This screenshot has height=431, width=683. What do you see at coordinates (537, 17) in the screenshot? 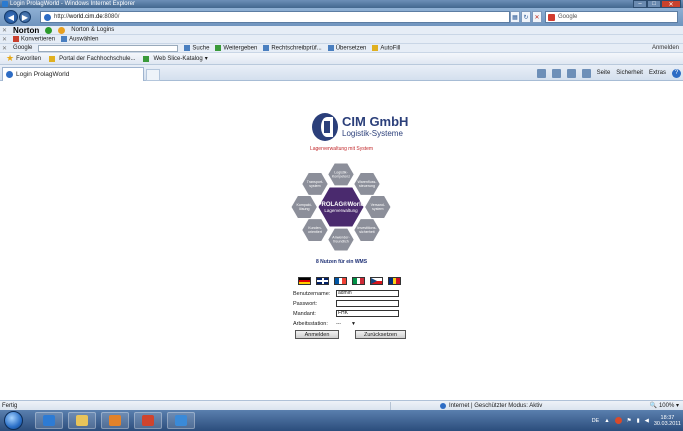
I see `stop-icon: ✕` at bounding box center [537, 17].